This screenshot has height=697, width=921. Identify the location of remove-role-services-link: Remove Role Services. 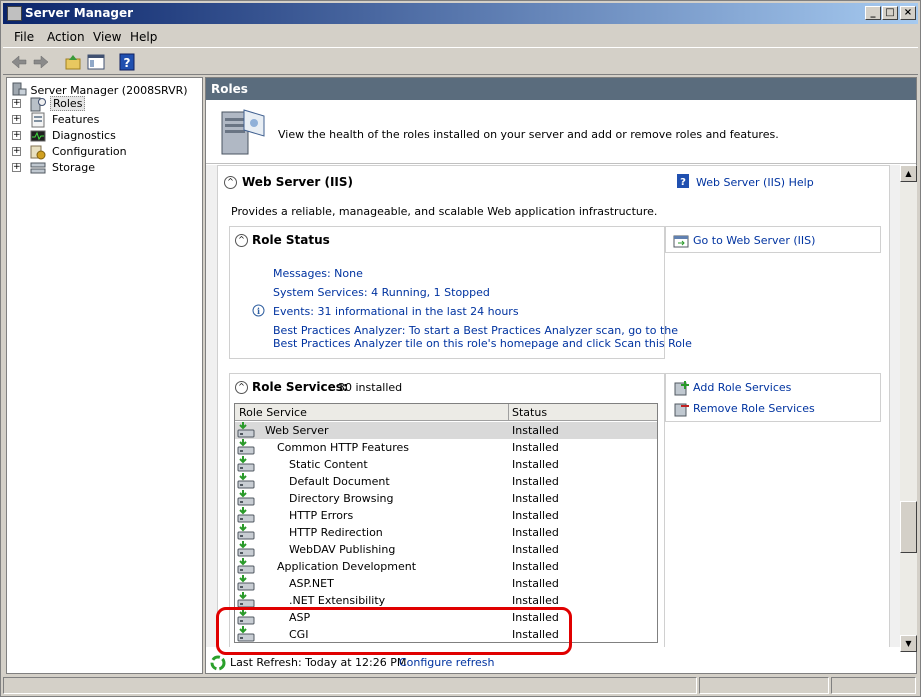
(754, 408).